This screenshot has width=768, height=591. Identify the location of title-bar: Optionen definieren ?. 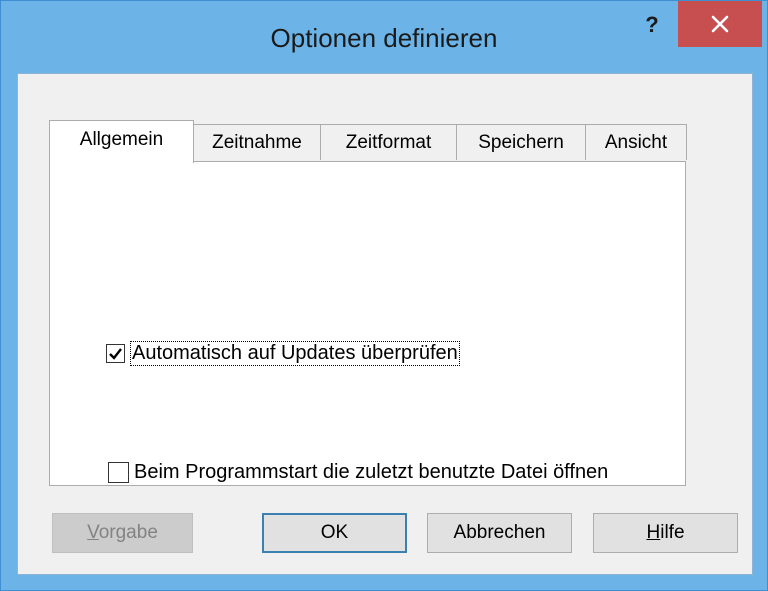
(384, 42).